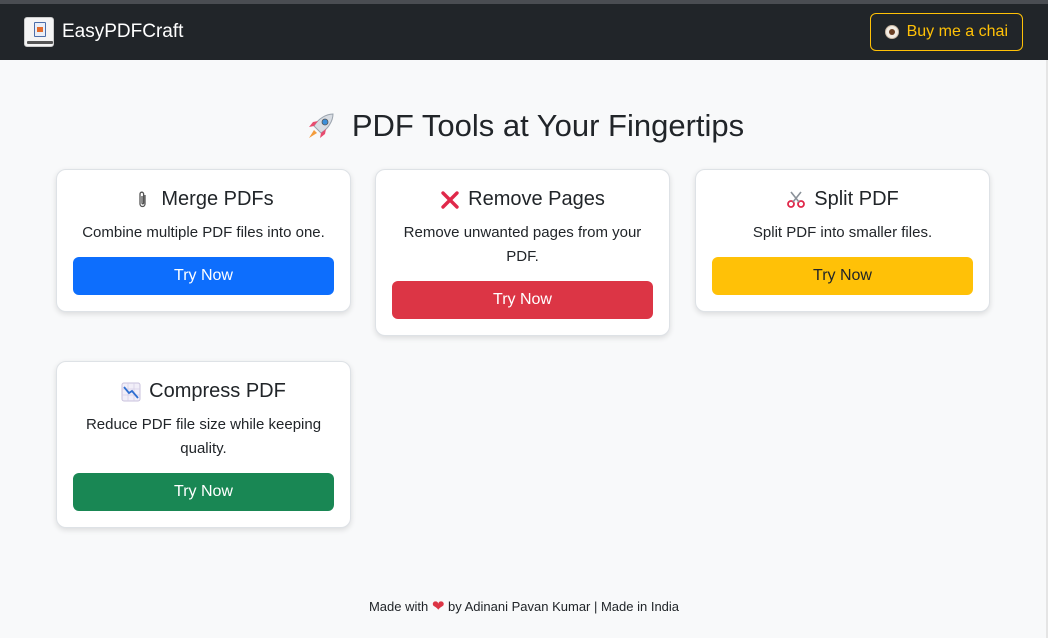 The height and width of the screenshot is (638, 1048). I want to click on card-description: Remove unwanted pages from your PDF., so click(522, 244).